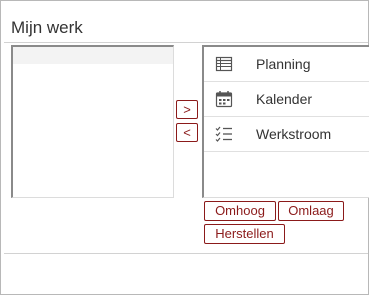  Describe the element at coordinates (294, 134) in the screenshot. I see `list-item-label: Werkstroom` at that location.